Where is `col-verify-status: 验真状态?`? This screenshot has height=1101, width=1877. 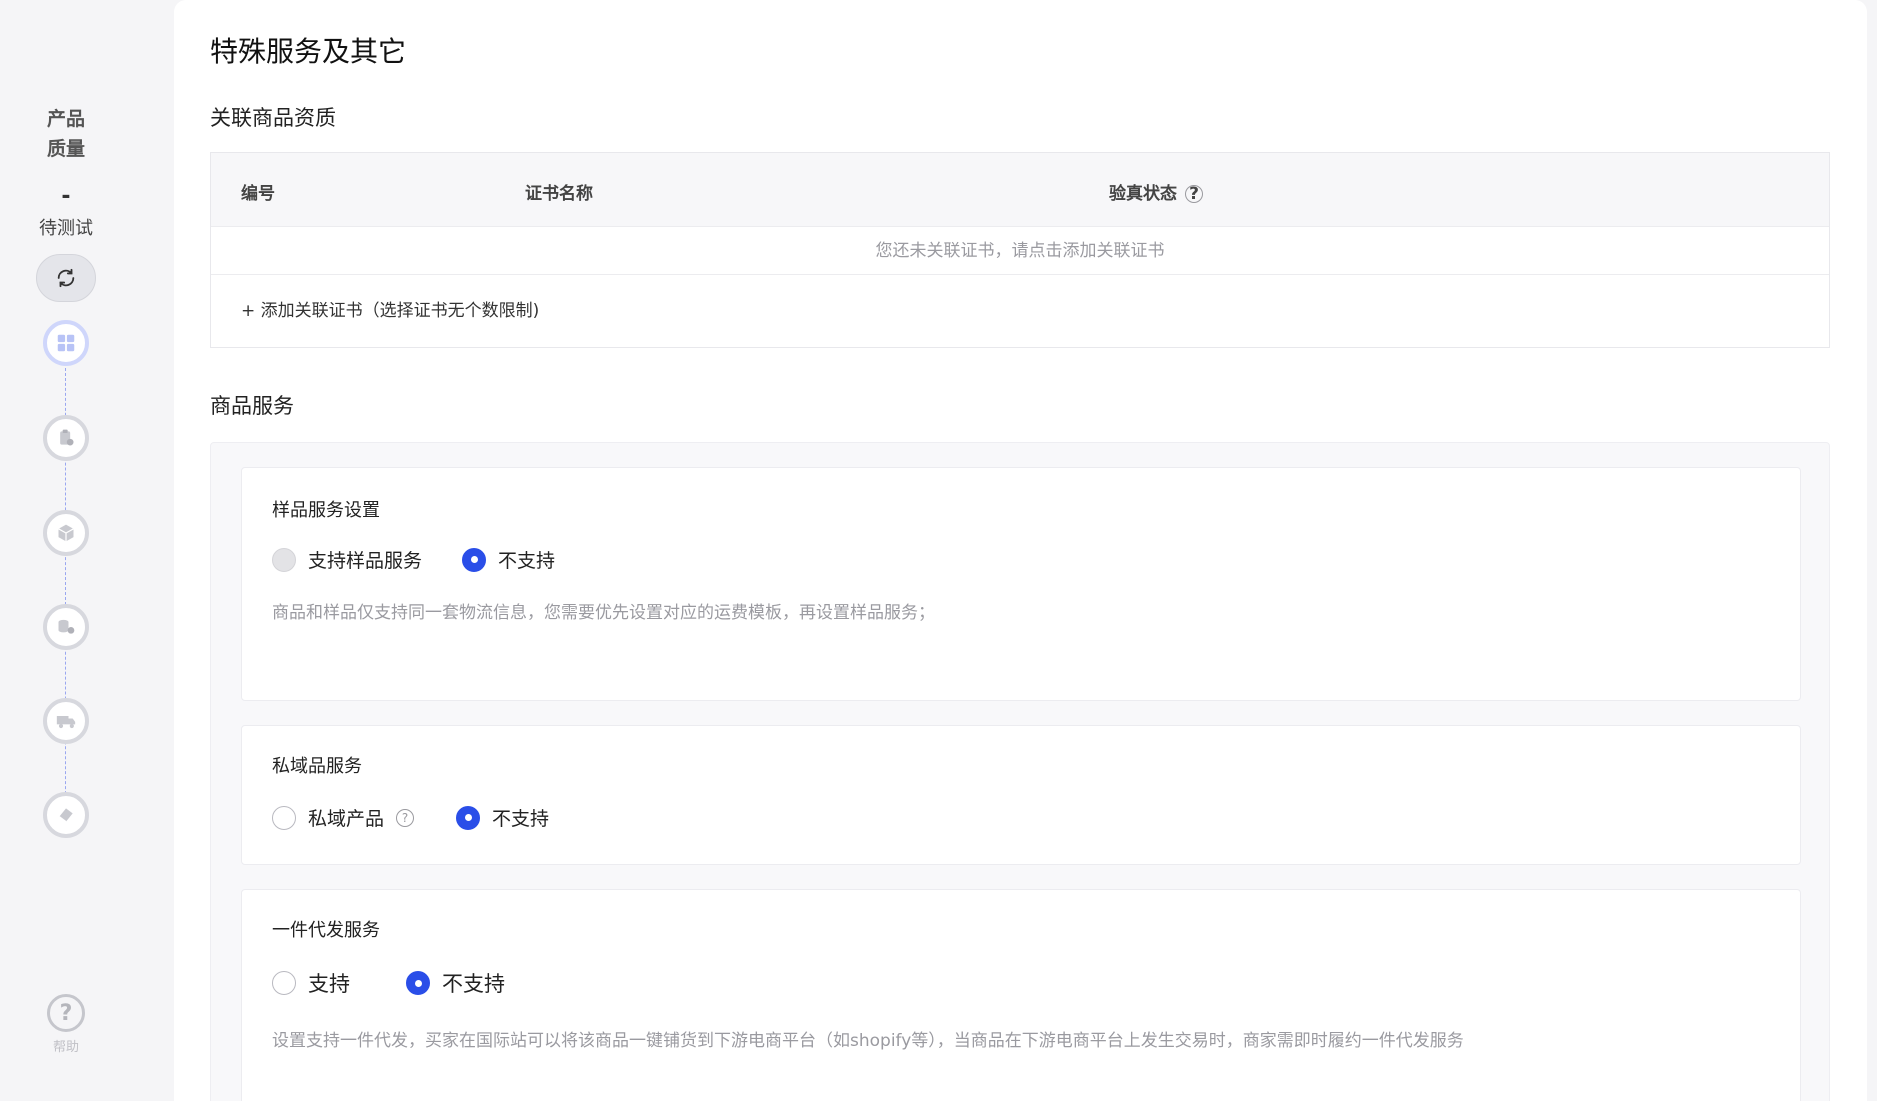 col-verify-status: 验真状态? is located at coordinates (1156, 191).